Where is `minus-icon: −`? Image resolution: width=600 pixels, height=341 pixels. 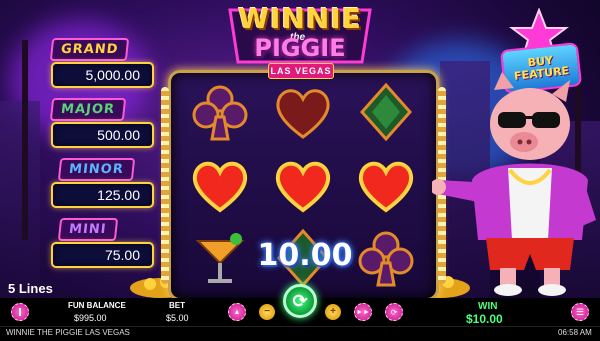
minus-icon: − is located at coordinates (267, 311).